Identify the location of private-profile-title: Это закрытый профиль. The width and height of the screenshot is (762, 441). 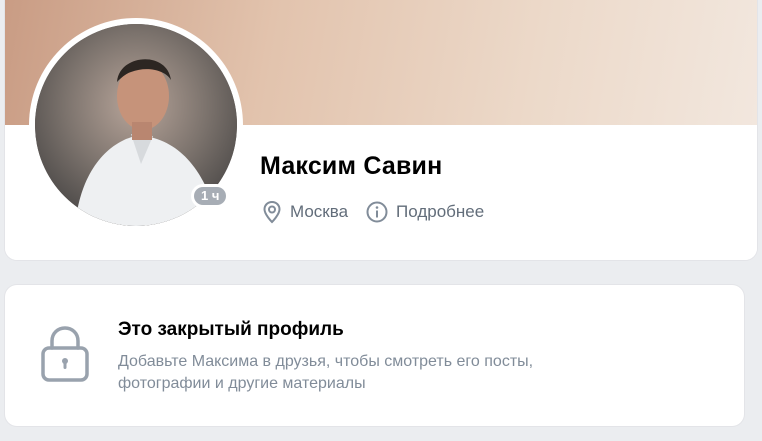
(231, 329).